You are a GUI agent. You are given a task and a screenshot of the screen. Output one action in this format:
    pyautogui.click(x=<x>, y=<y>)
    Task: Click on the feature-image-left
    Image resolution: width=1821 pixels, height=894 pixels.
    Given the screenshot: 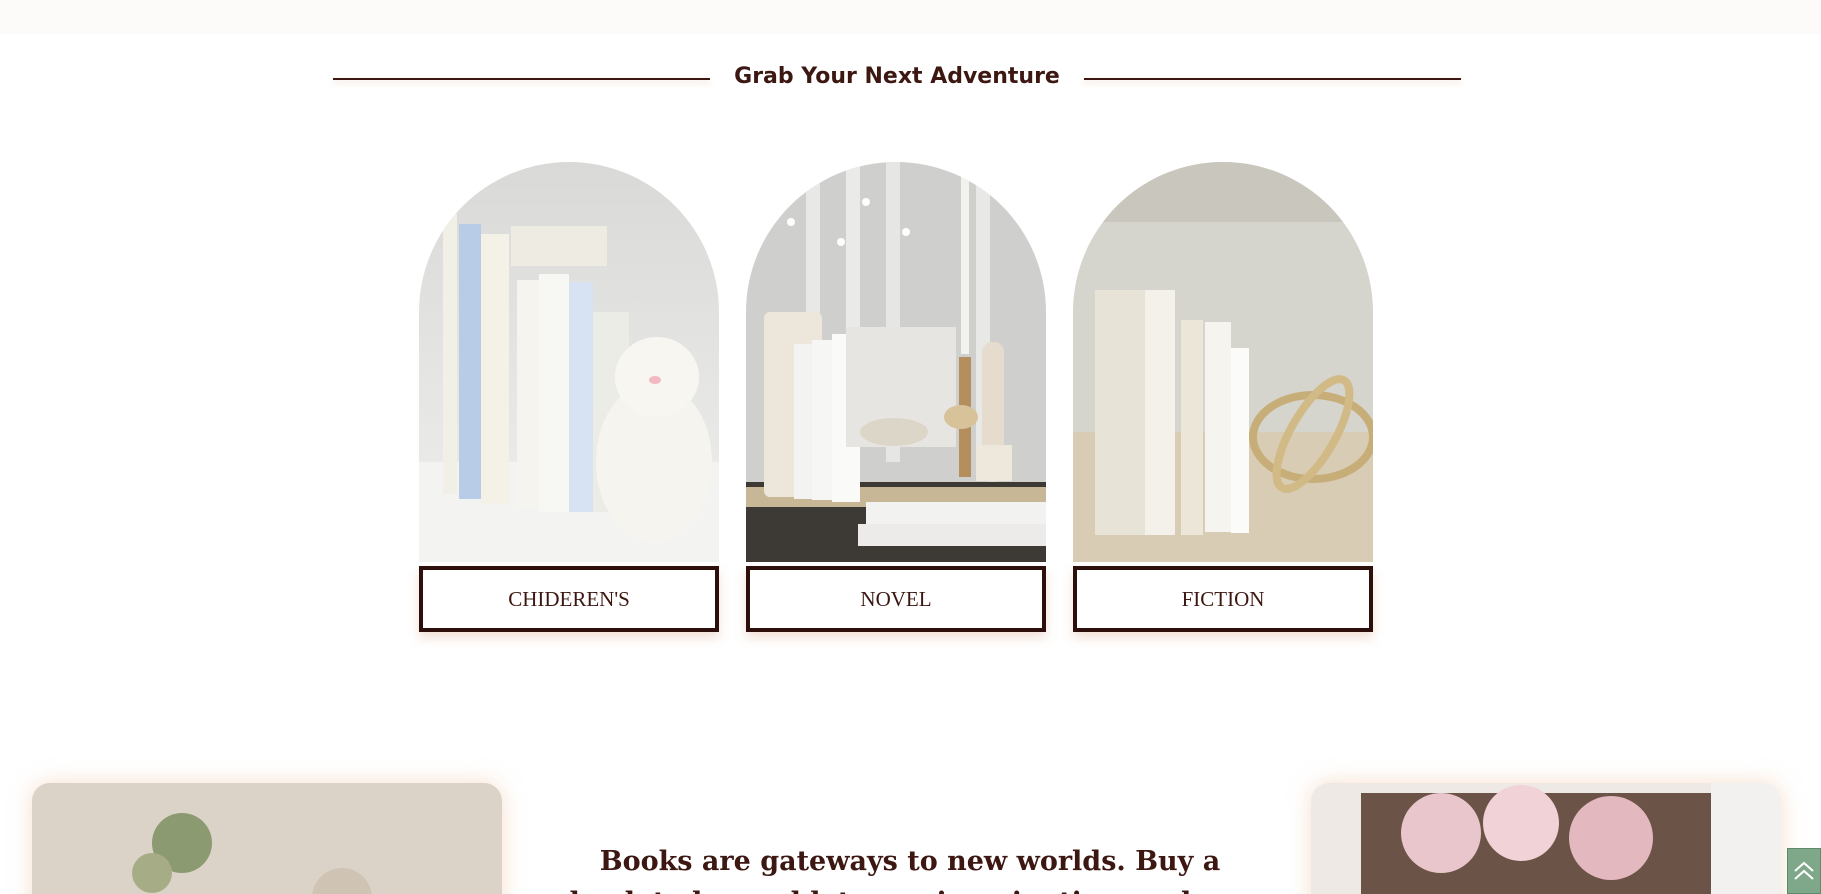 What is the action you would take?
    pyautogui.click(x=267, y=838)
    